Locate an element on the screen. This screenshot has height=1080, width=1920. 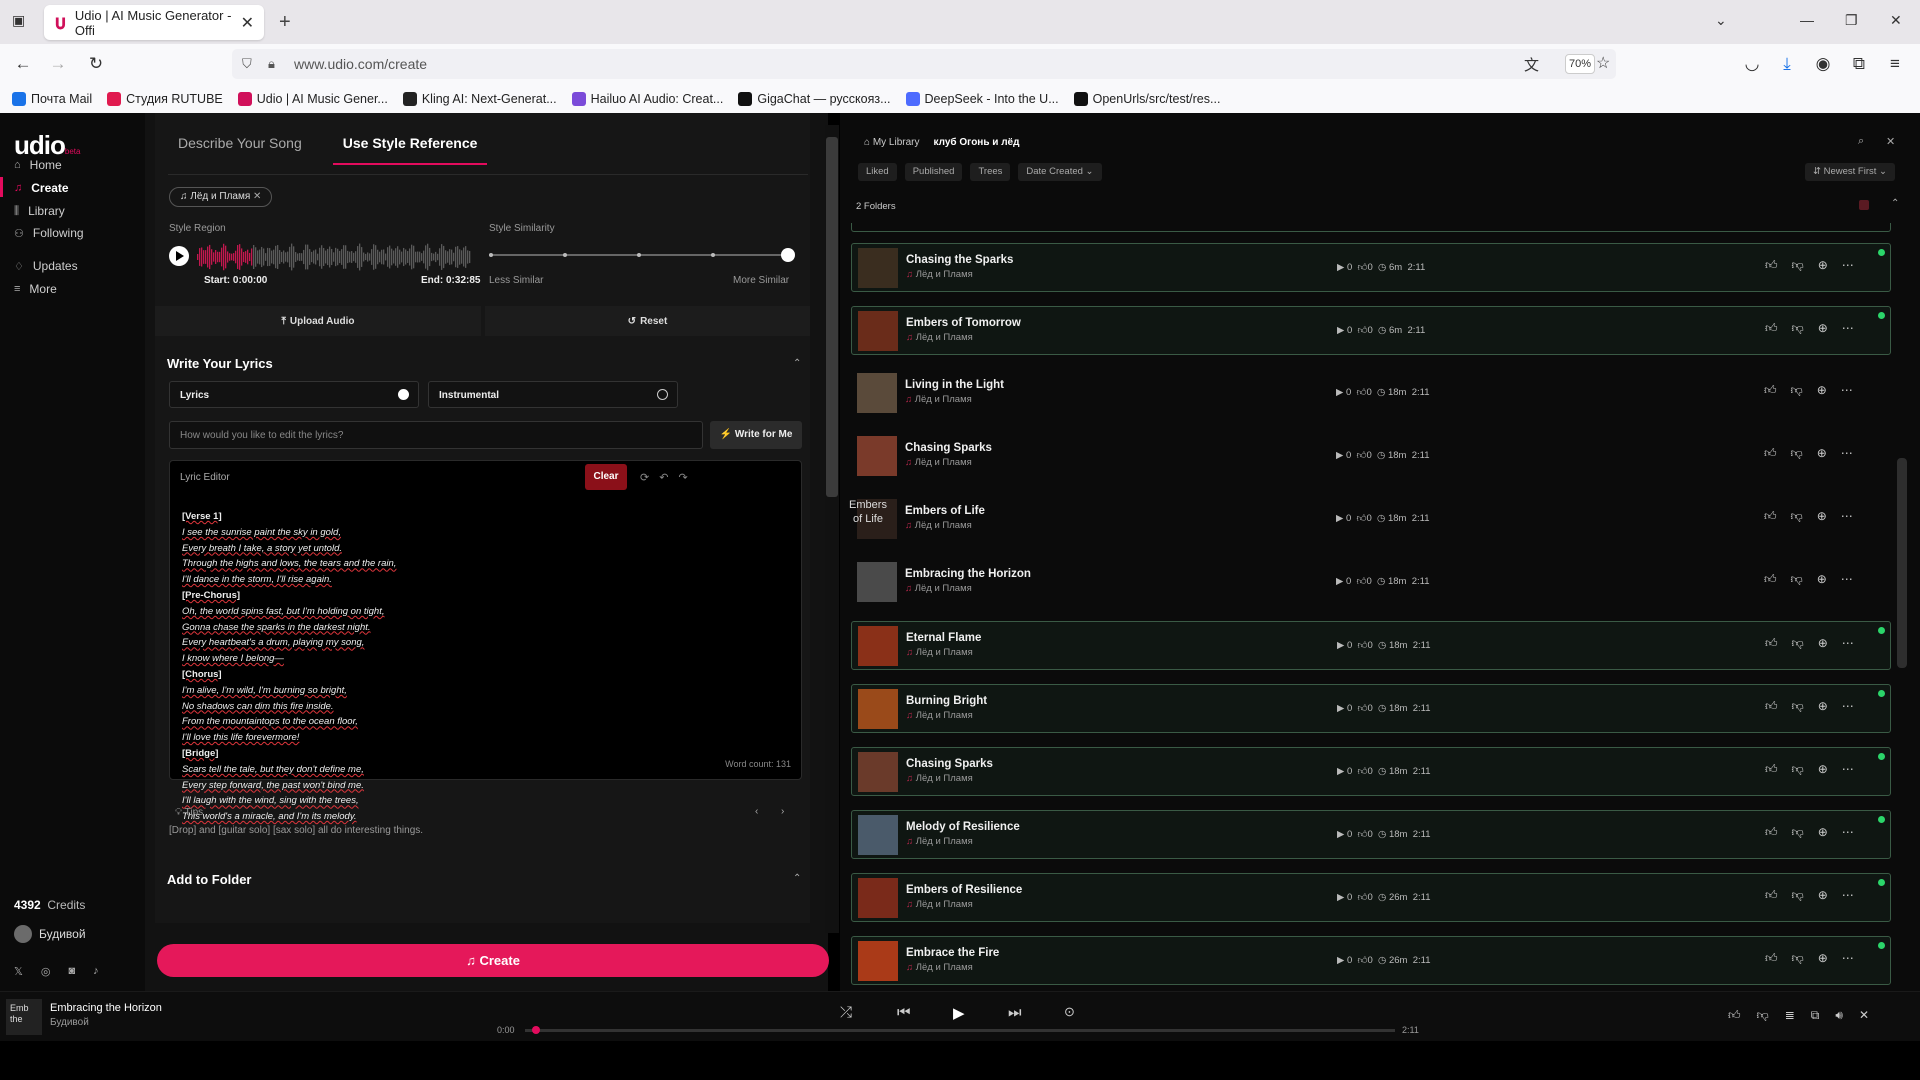
write-for-me-button: ⚡ Write for Me is located at coordinates (756, 435).